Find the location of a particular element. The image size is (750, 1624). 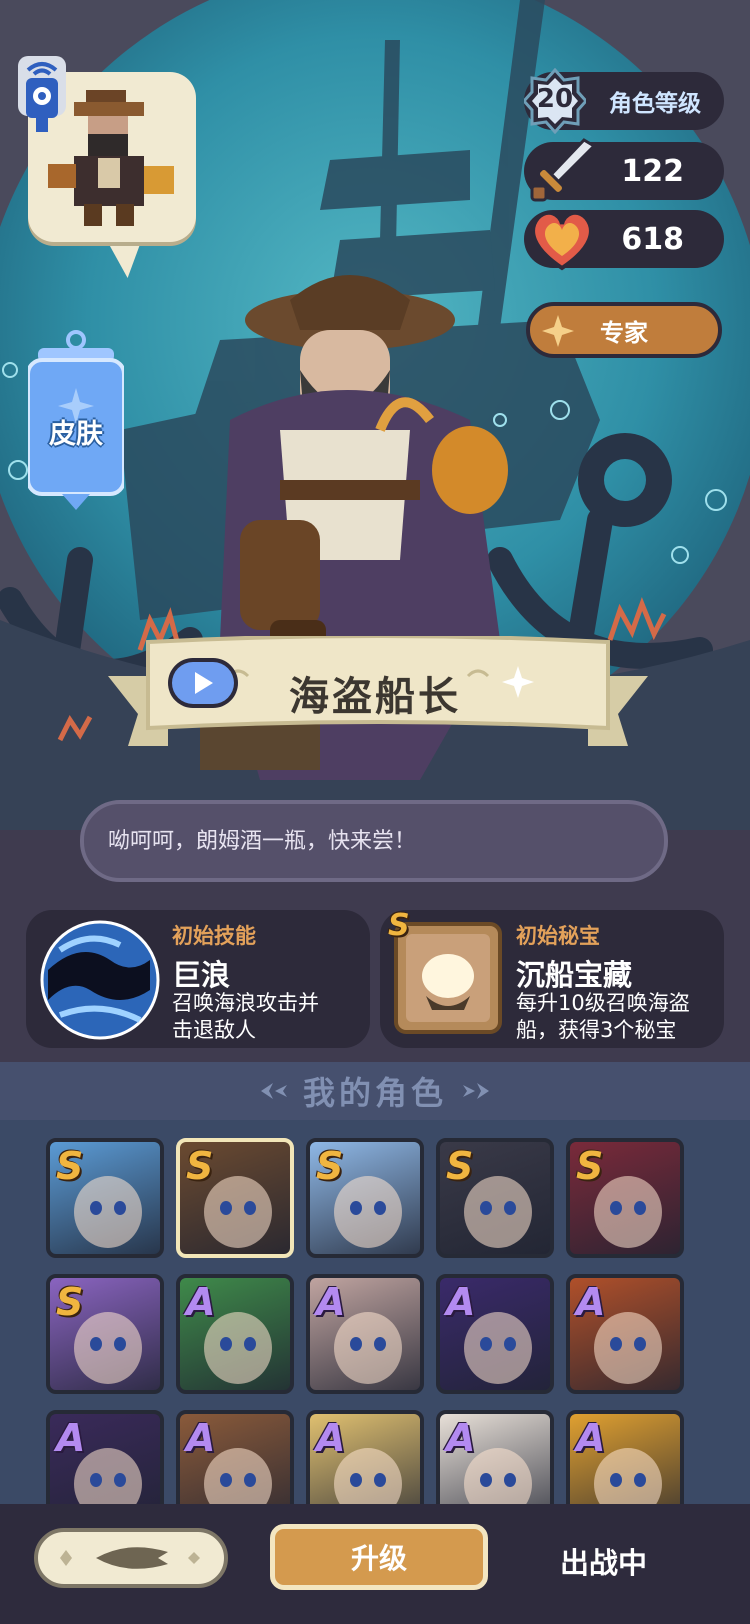

hp-value: 618 is located at coordinates (652, 239).